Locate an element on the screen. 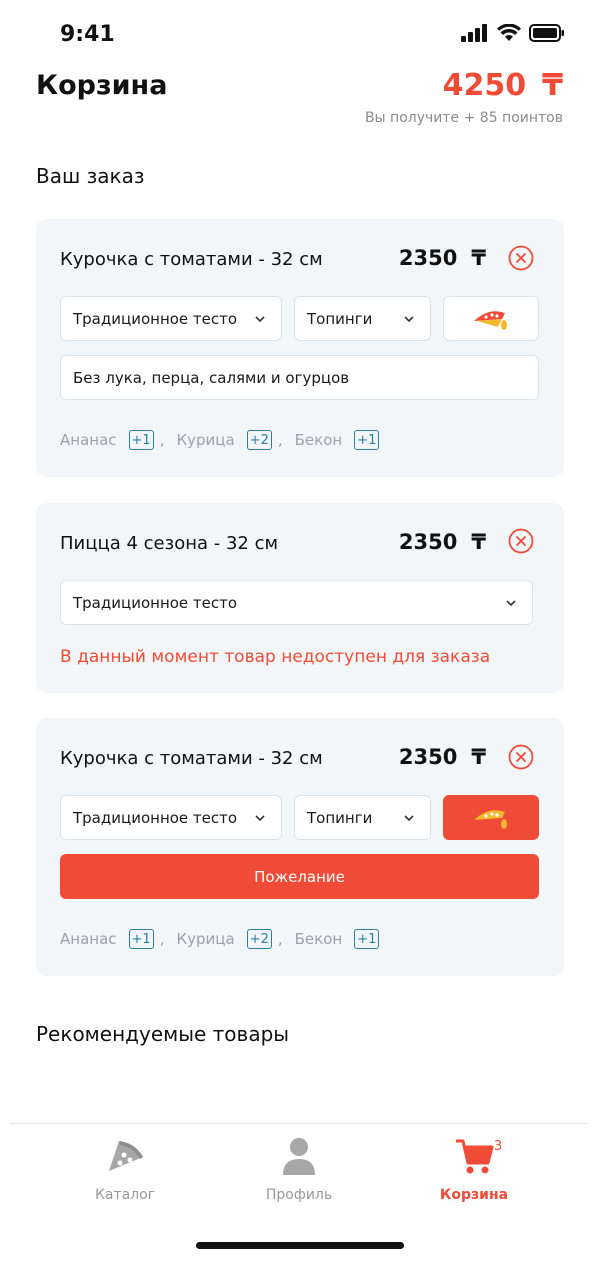 Image resolution: width=599 pixels, height=1270 pixels. cart-total: 4250 ₸ is located at coordinates (503, 85).